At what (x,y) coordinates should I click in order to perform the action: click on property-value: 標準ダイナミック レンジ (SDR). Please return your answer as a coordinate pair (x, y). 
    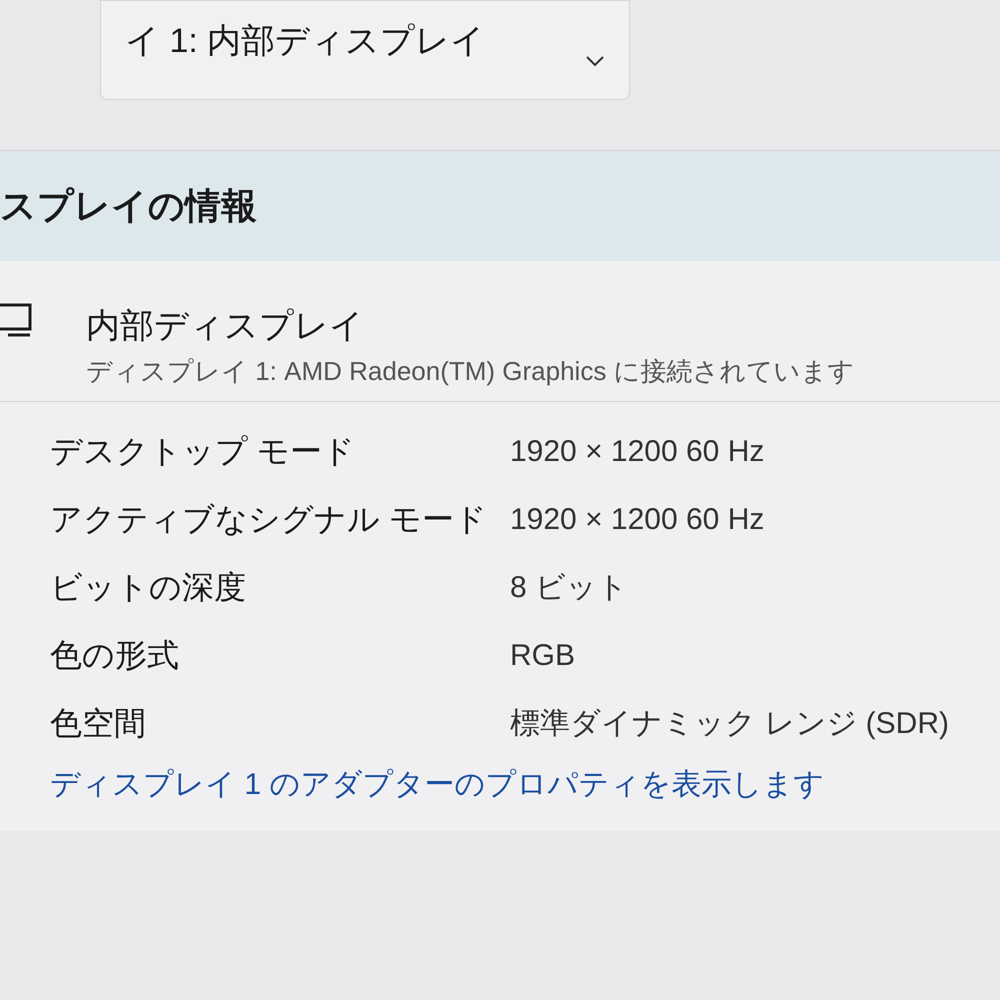
    Looking at the image, I should click on (729, 724).